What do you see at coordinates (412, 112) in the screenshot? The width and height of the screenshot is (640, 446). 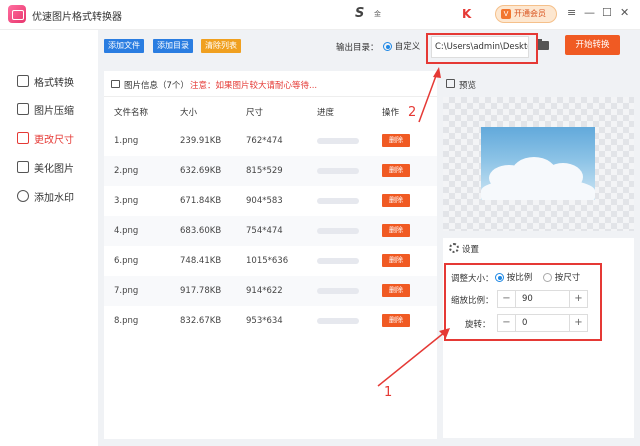 I see `annotation-number-2: 2` at bounding box center [412, 112].